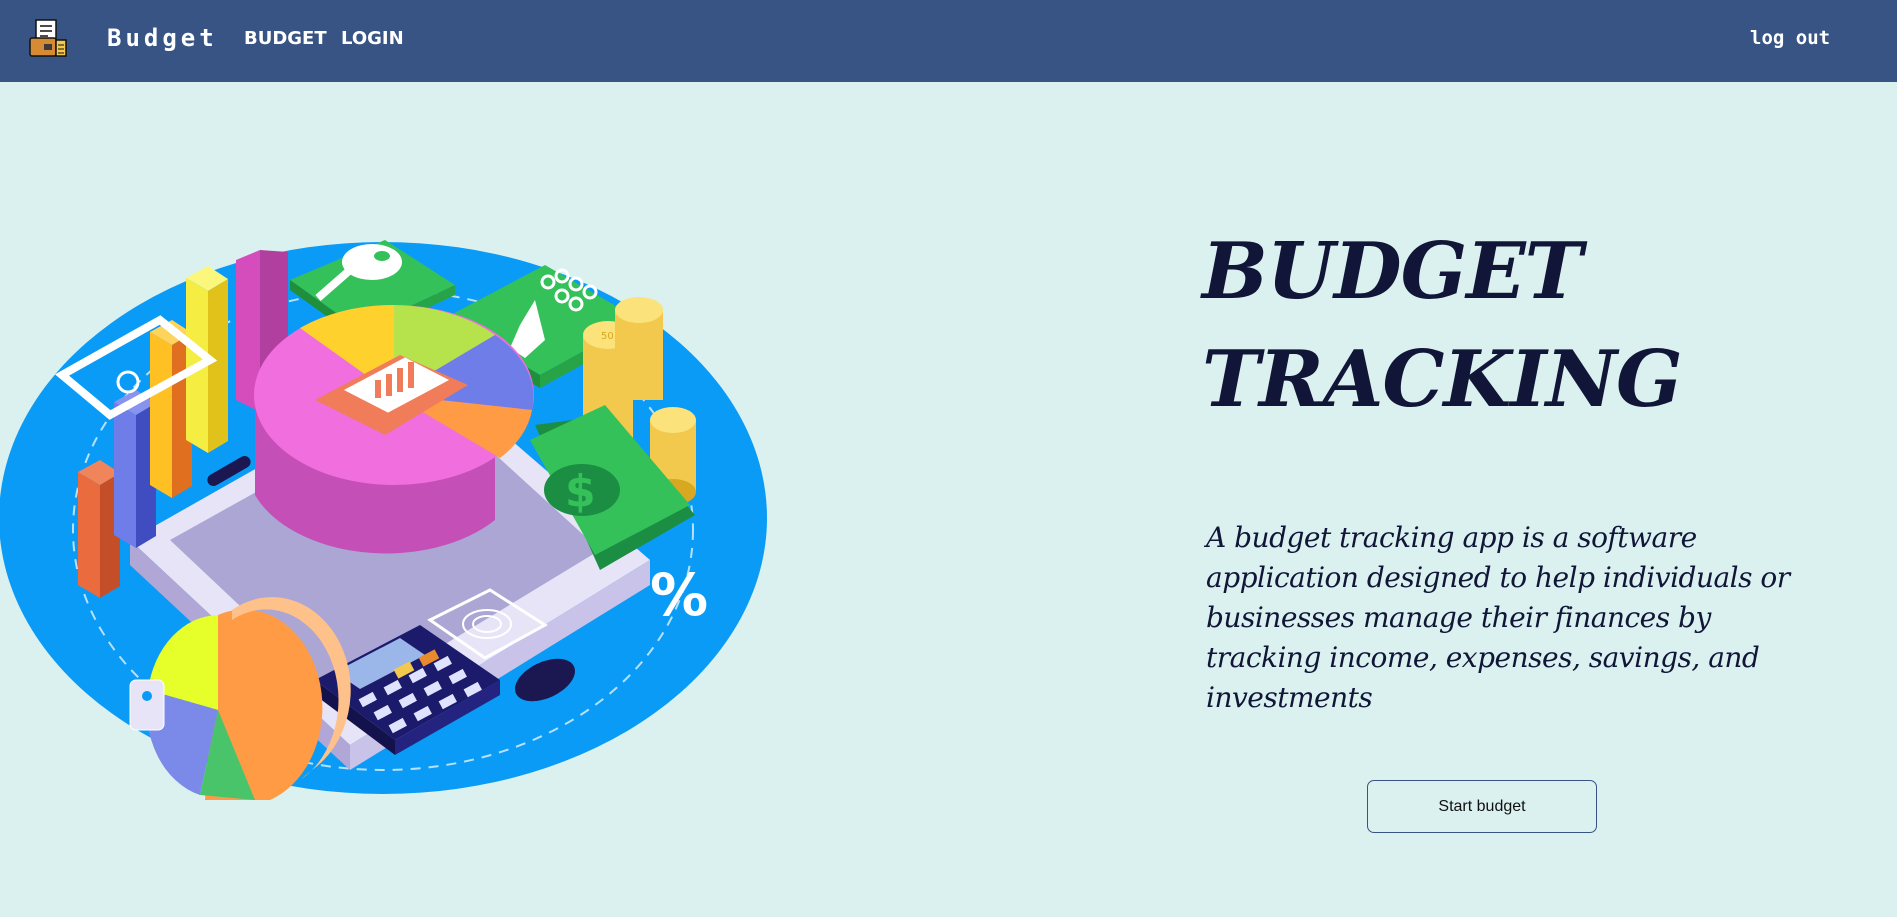  I want to click on hero-title: BUDGET TRACKING, so click(1442, 325).